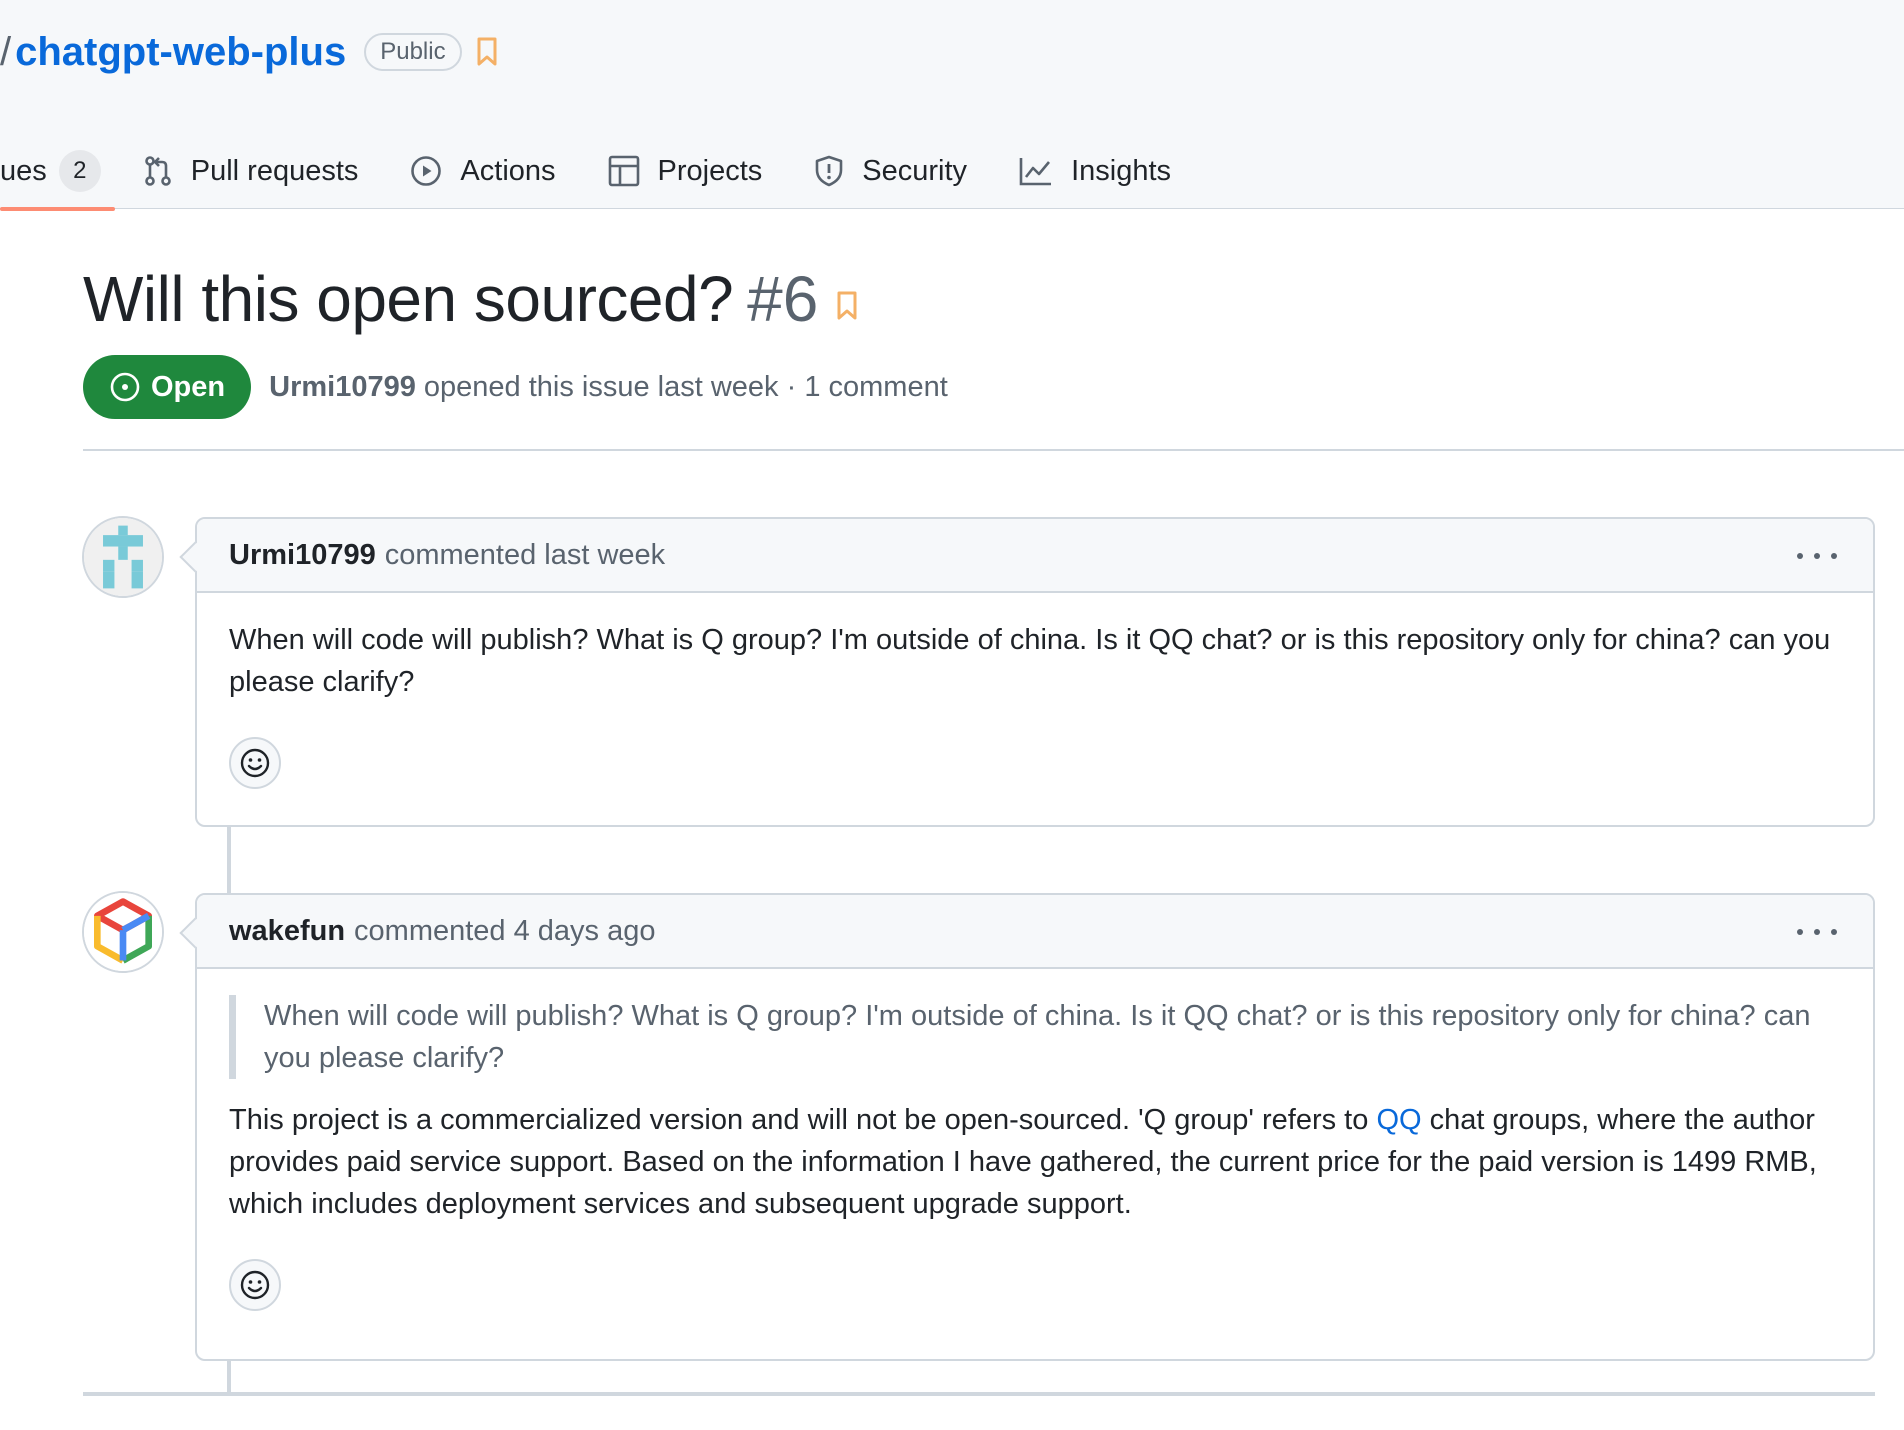 The image size is (1904, 1430). Describe the element at coordinates (829, 171) in the screenshot. I see `shield-icon` at that location.